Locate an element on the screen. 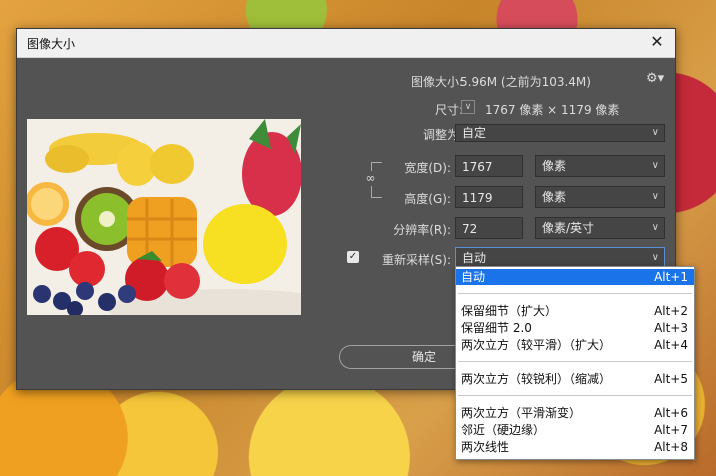  resample-option-bilinear: 两次线性 Alt+8 is located at coordinates (575, 447).